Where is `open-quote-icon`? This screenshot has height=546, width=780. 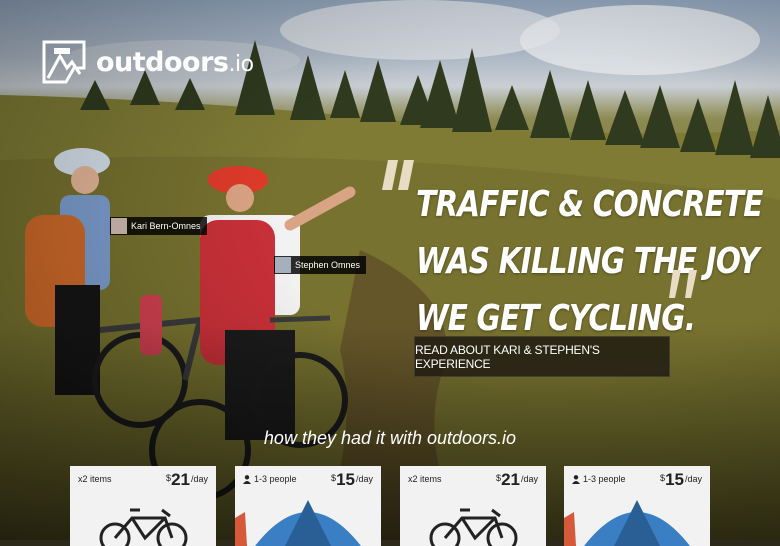
open-quote-icon is located at coordinates (398, 175).